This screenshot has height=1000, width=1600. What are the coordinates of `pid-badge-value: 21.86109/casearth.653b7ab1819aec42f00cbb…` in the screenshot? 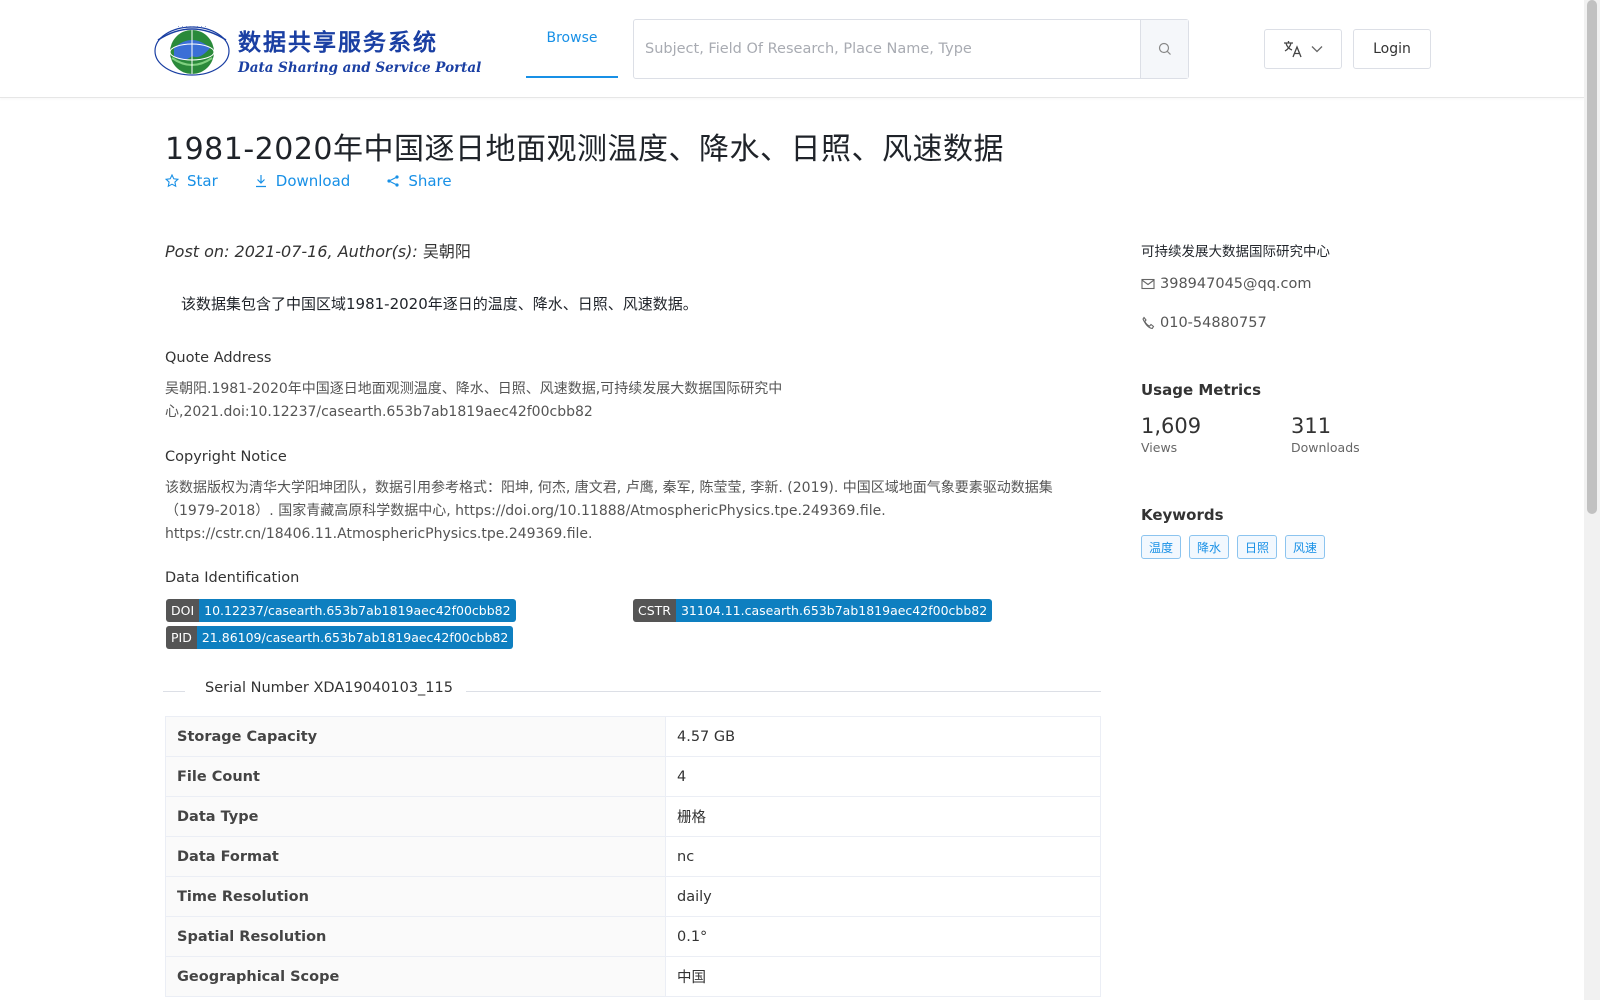 It's located at (355, 637).